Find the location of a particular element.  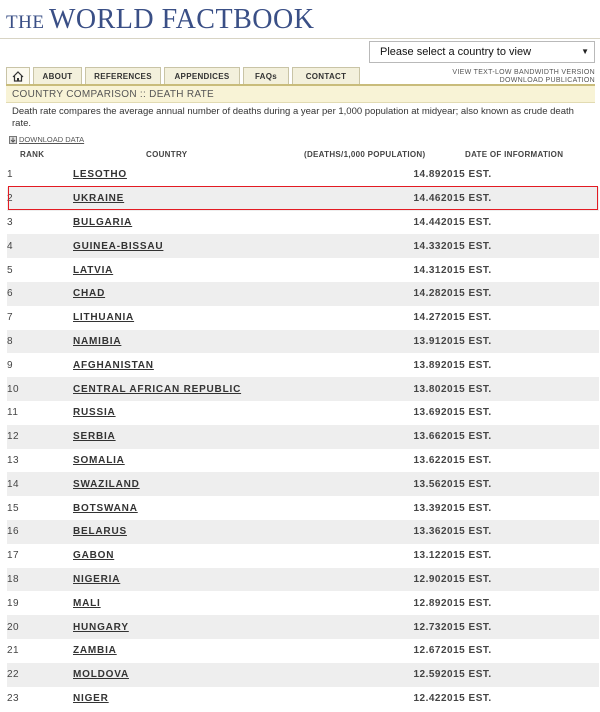

country-link: GUINEA-BISSAU is located at coordinates (118, 246).